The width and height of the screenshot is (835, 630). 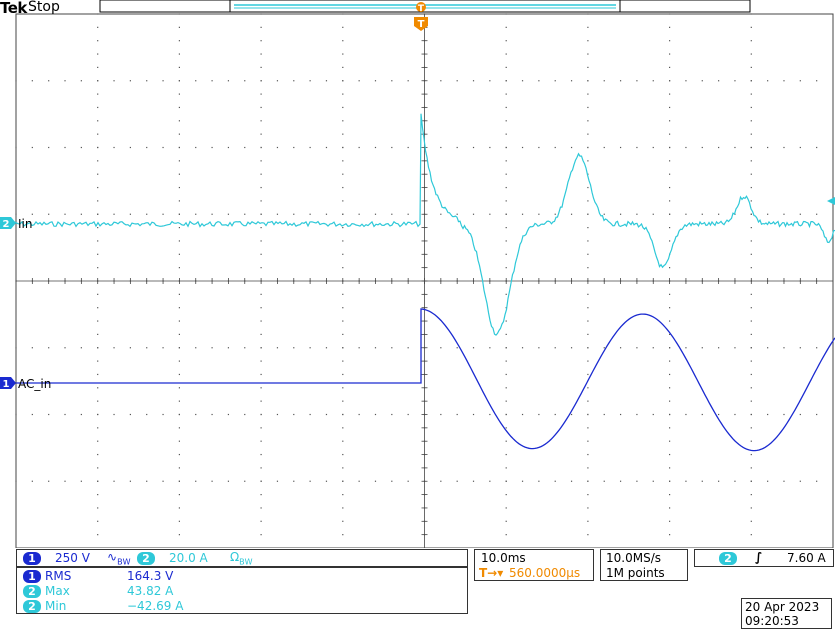 What do you see at coordinates (32, 576) in the screenshot?
I see `measurement-channel-badge: 1` at bounding box center [32, 576].